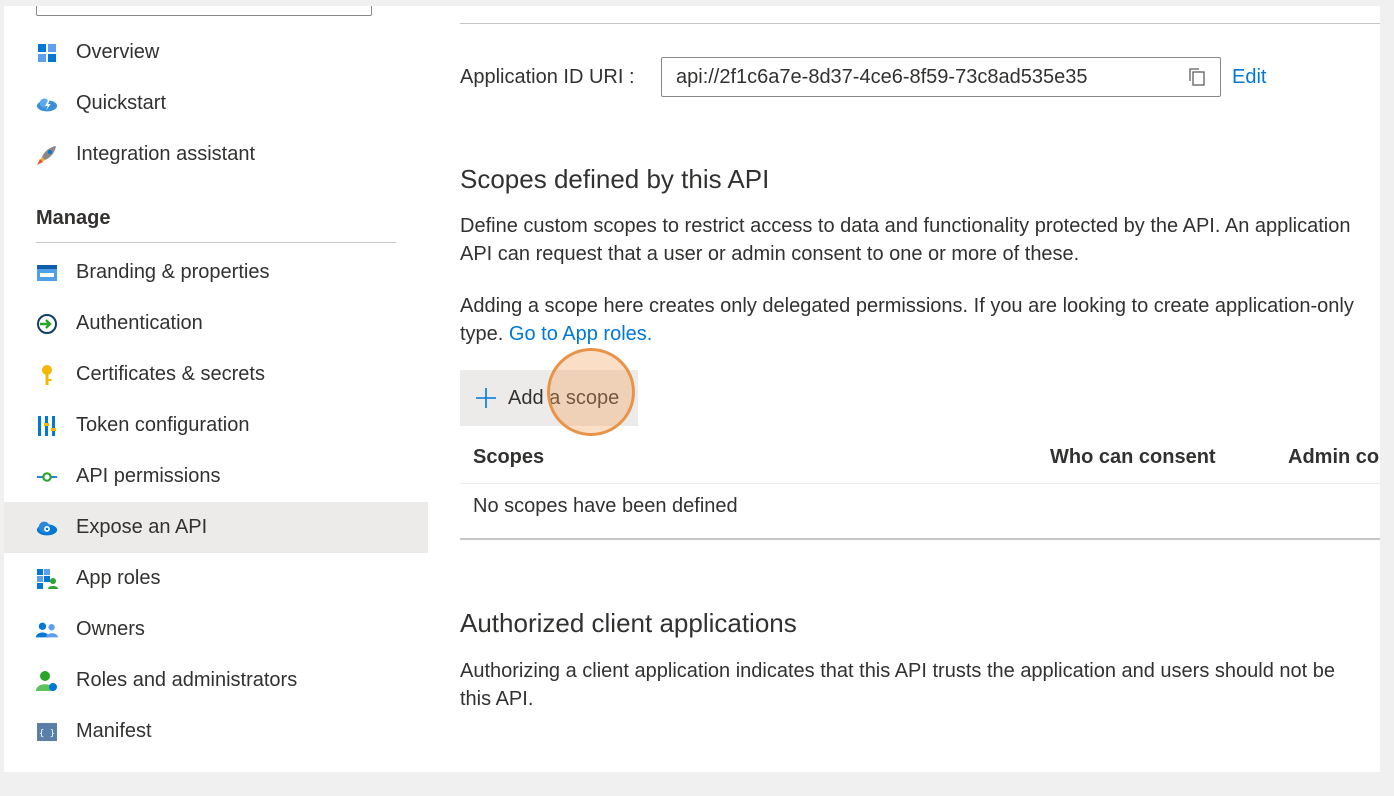  Describe the element at coordinates (170, 374) in the screenshot. I see `sidebar-item-label: Certificates & secrets` at that location.